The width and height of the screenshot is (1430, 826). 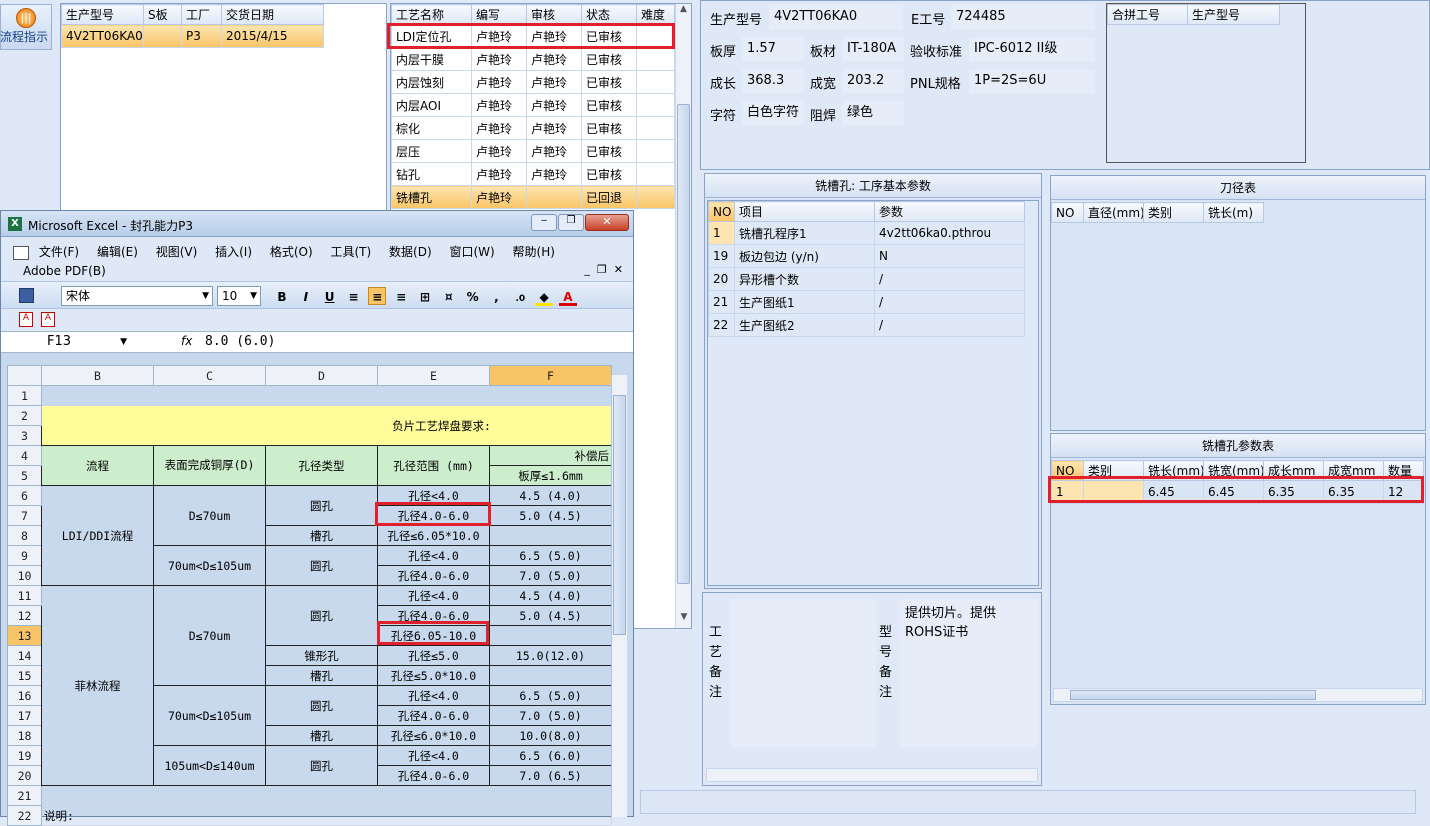 What do you see at coordinates (1023, 17) in the screenshot?
I see `field-eno: 724485` at bounding box center [1023, 17].